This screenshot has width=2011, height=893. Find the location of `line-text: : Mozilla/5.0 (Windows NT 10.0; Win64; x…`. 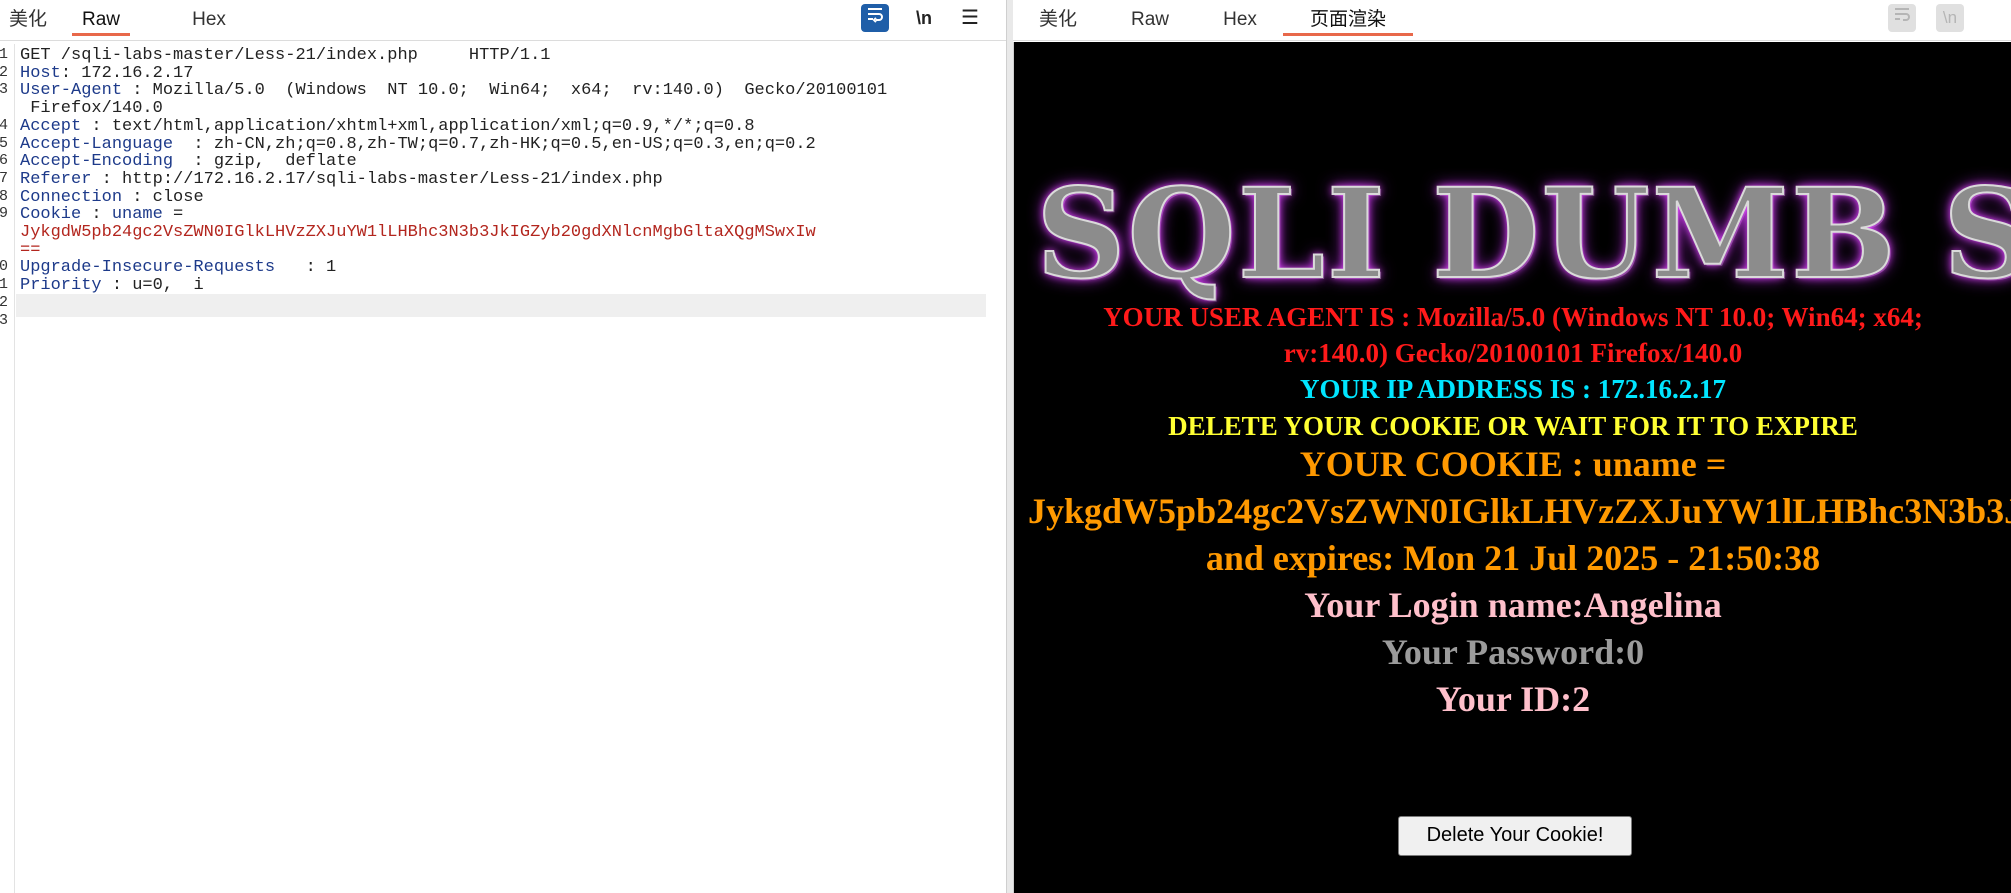

line-text: : Mozilla/5.0 (Windows NT 10.0; Win64; x… is located at coordinates (505, 91).